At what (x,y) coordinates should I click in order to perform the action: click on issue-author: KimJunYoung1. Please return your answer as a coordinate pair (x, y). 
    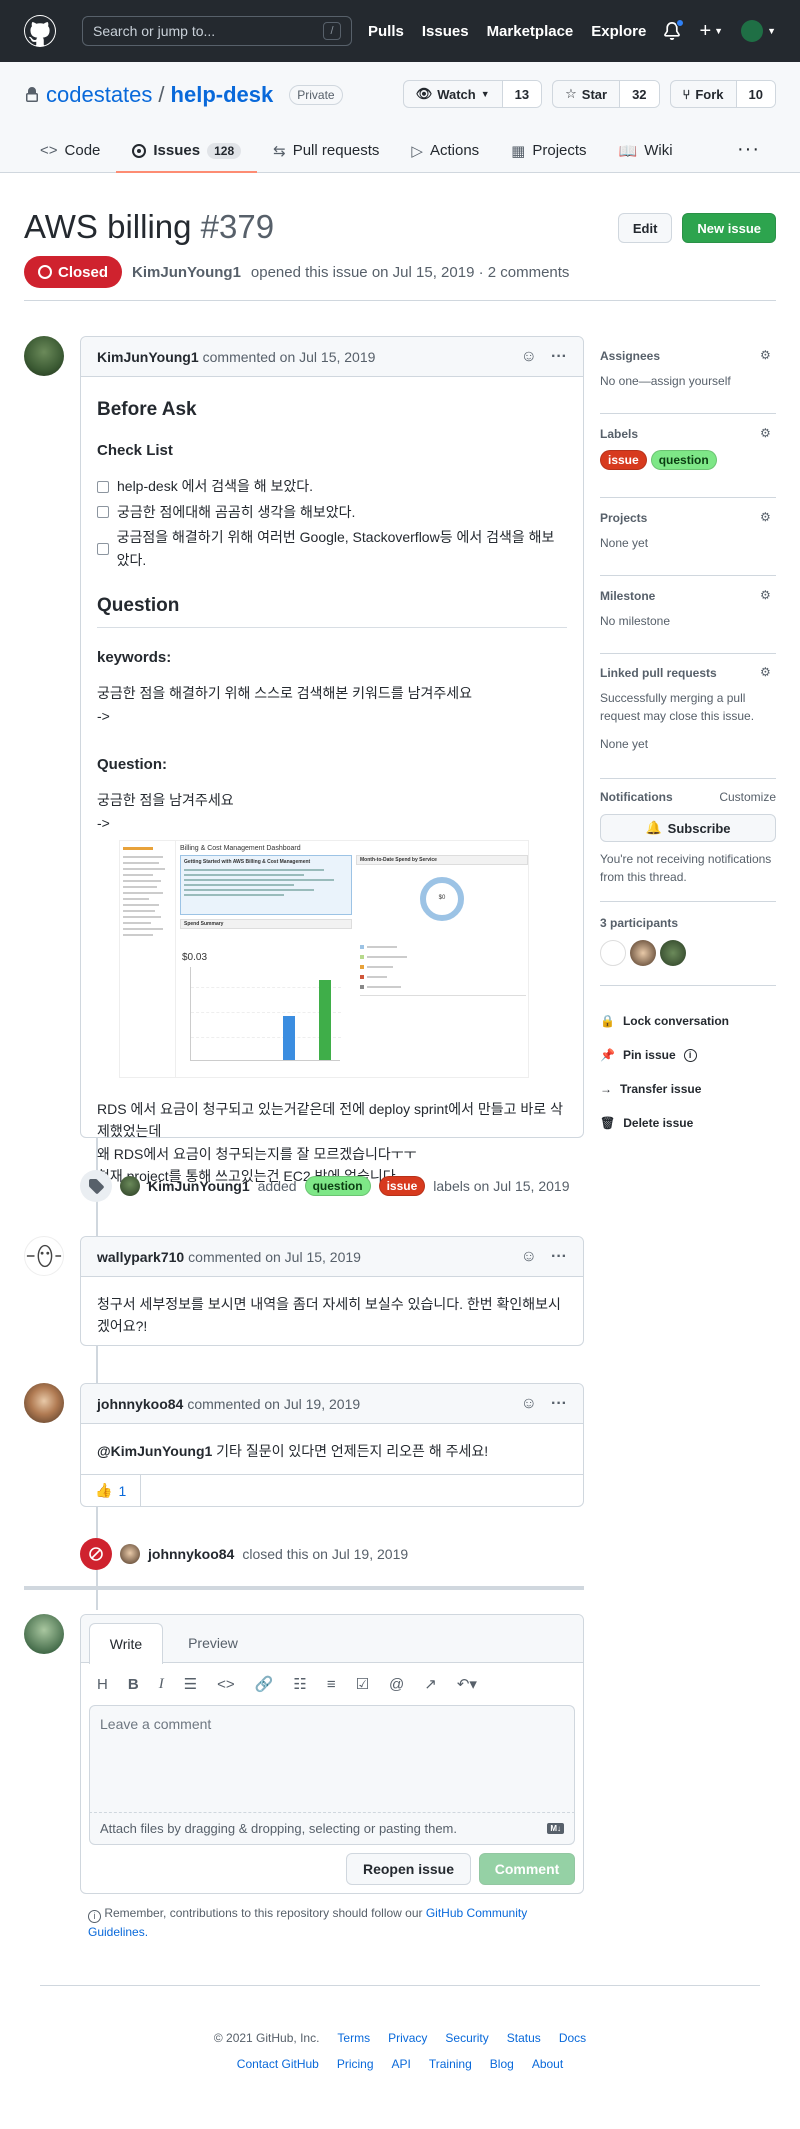
    Looking at the image, I should click on (186, 272).